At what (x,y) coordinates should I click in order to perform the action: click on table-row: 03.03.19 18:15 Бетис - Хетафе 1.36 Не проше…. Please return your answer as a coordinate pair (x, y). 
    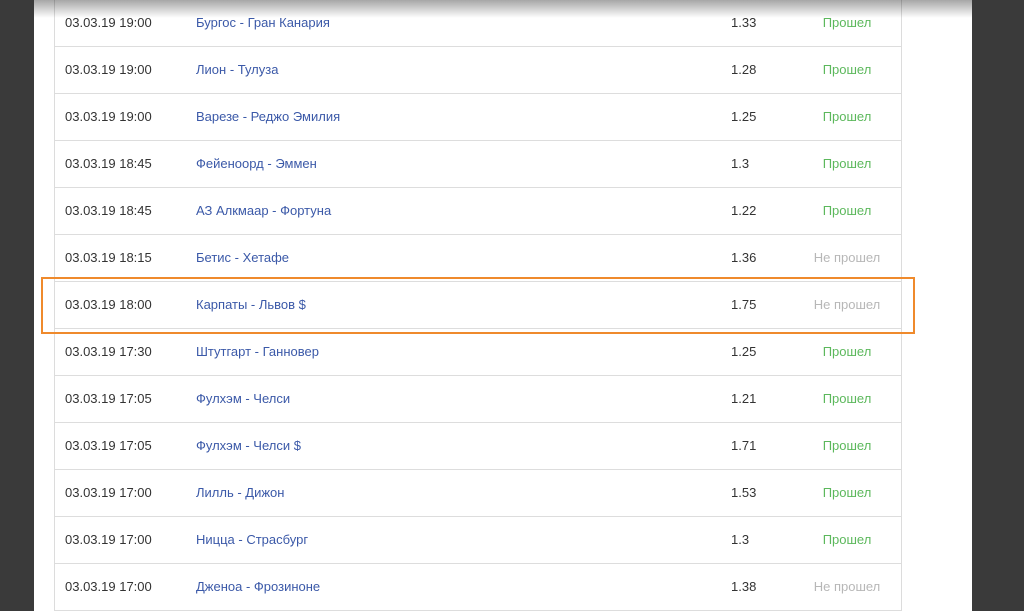
    Looking at the image, I should click on (478, 258).